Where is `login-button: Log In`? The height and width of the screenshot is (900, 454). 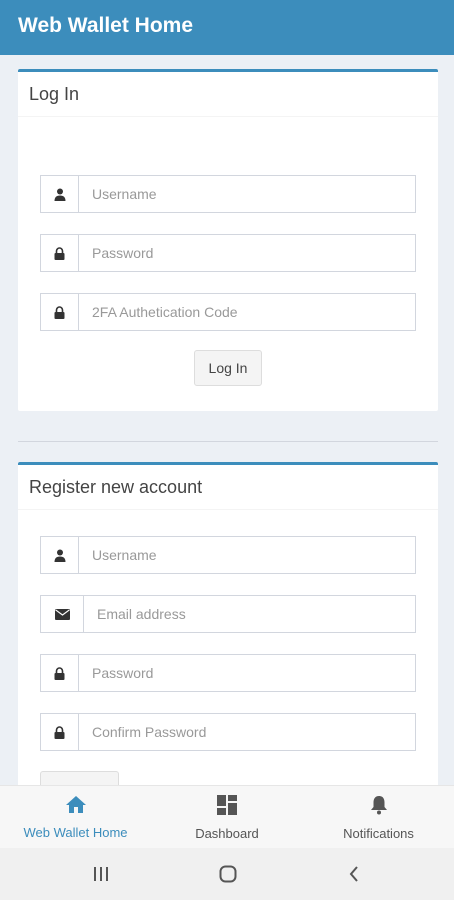
login-button: Log In is located at coordinates (228, 368).